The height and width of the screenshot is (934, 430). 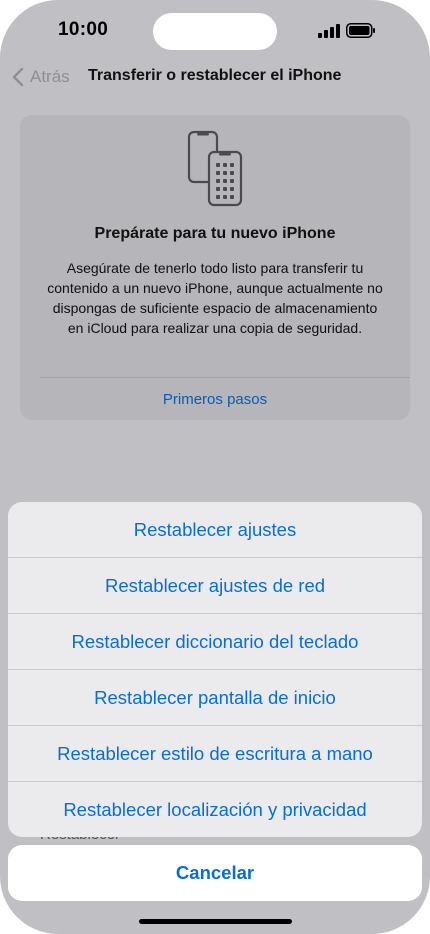 What do you see at coordinates (215, 641) in the screenshot?
I see `reset-keyboard-dictionary-button: Restablecer diccionario del teclado` at bounding box center [215, 641].